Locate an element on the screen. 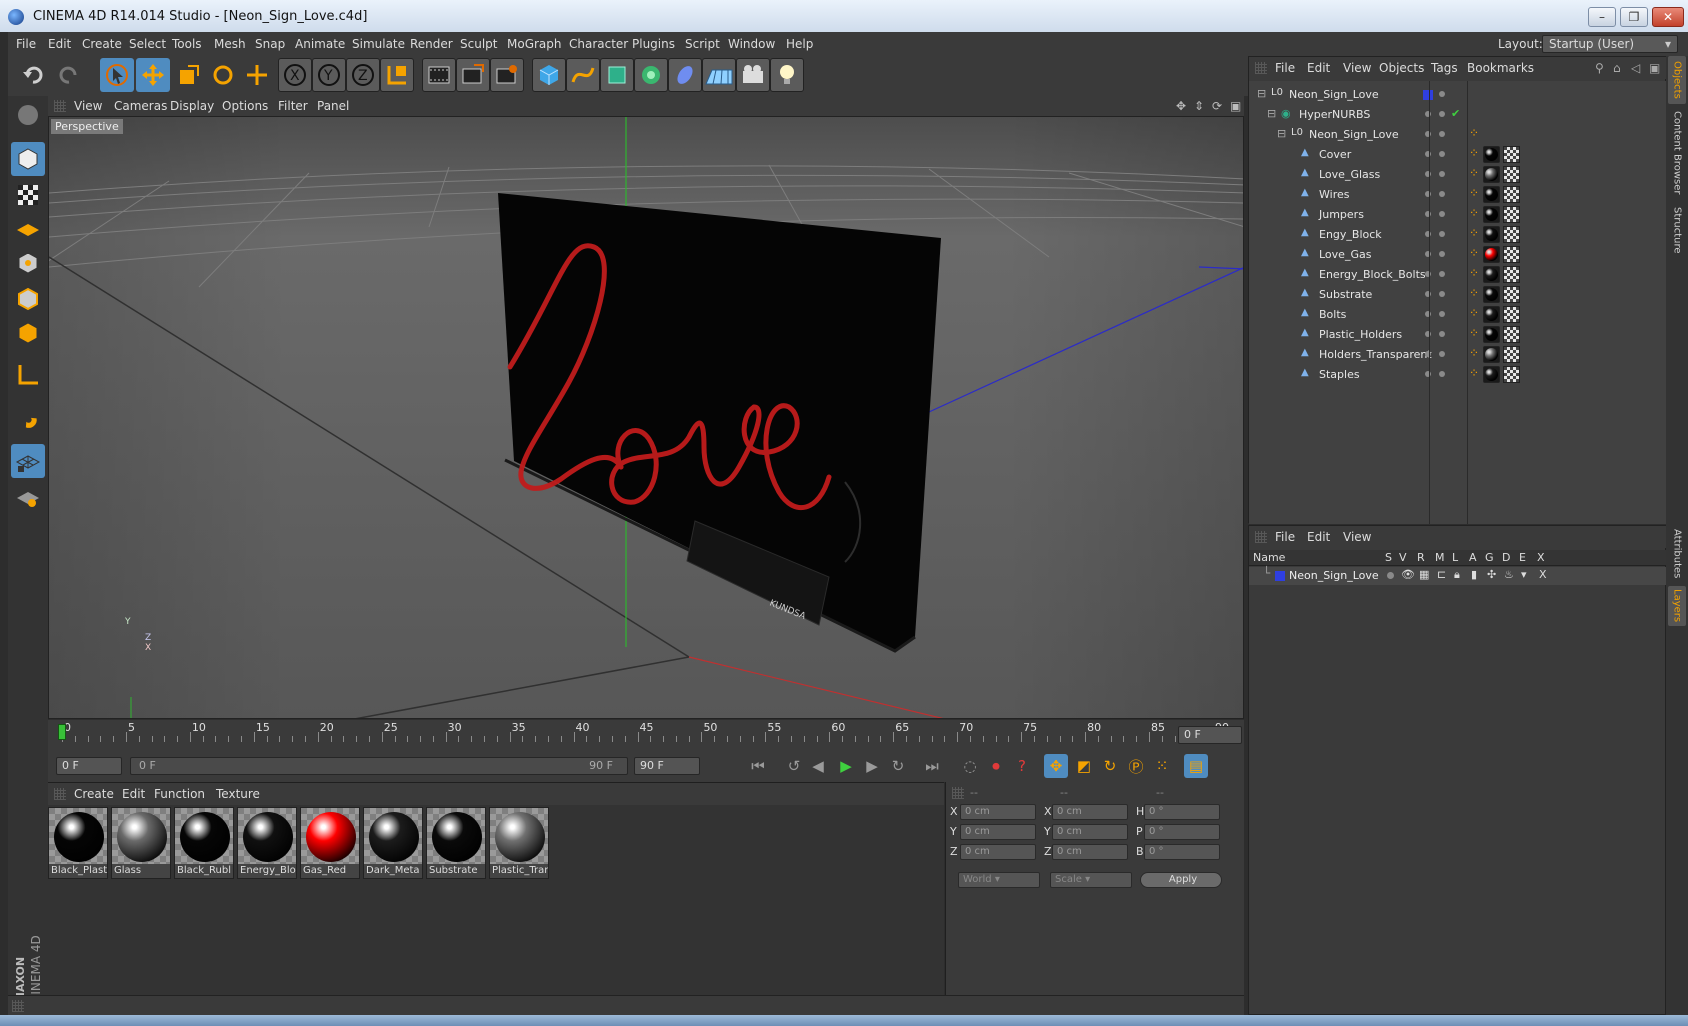 This screenshot has width=1688, height=1026. x-axis-icon: X is located at coordinates (295, 75).